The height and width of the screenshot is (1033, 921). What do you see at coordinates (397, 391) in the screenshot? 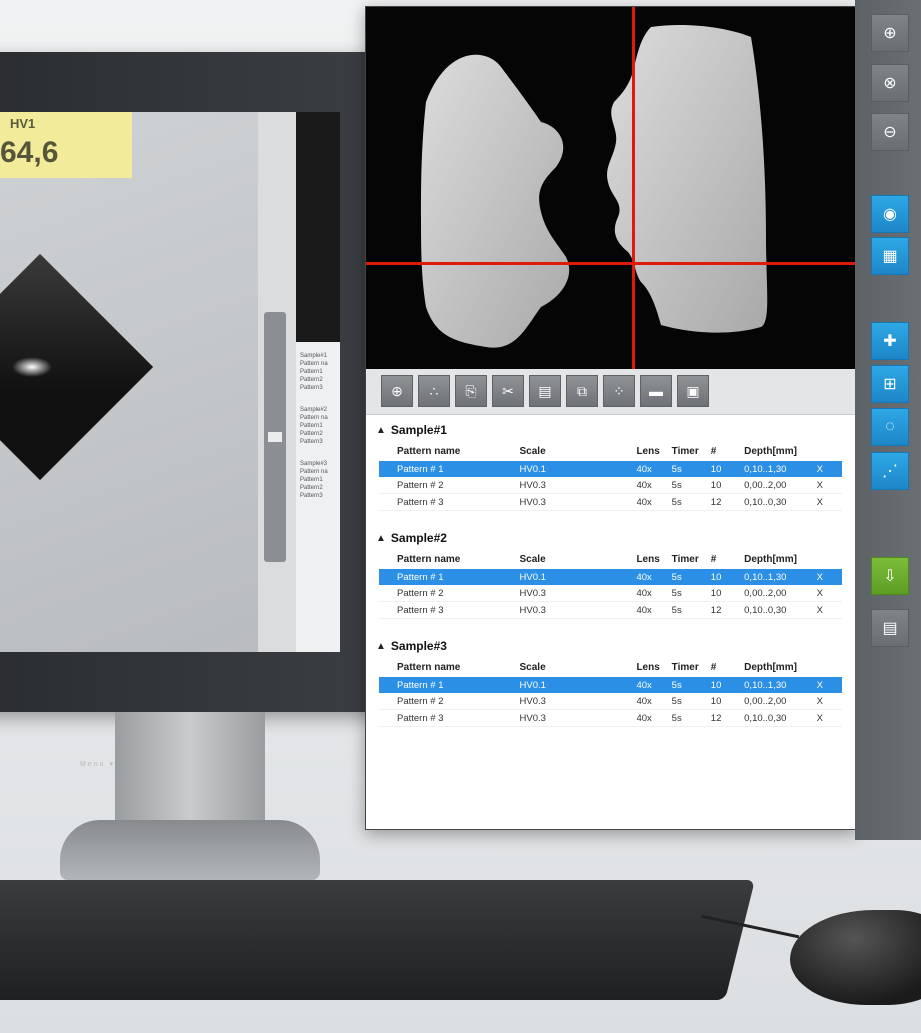
I see `zoom-search-button: ⊕` at bounding box center [397, 391].